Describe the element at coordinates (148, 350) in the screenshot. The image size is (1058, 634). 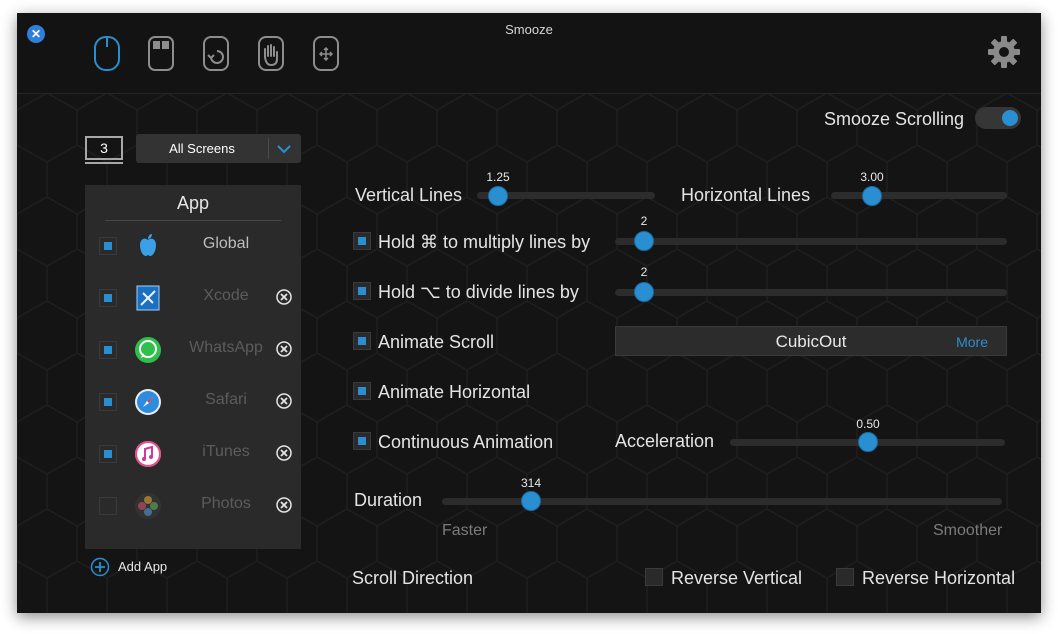
I see `whatsapp-icon` at that location.